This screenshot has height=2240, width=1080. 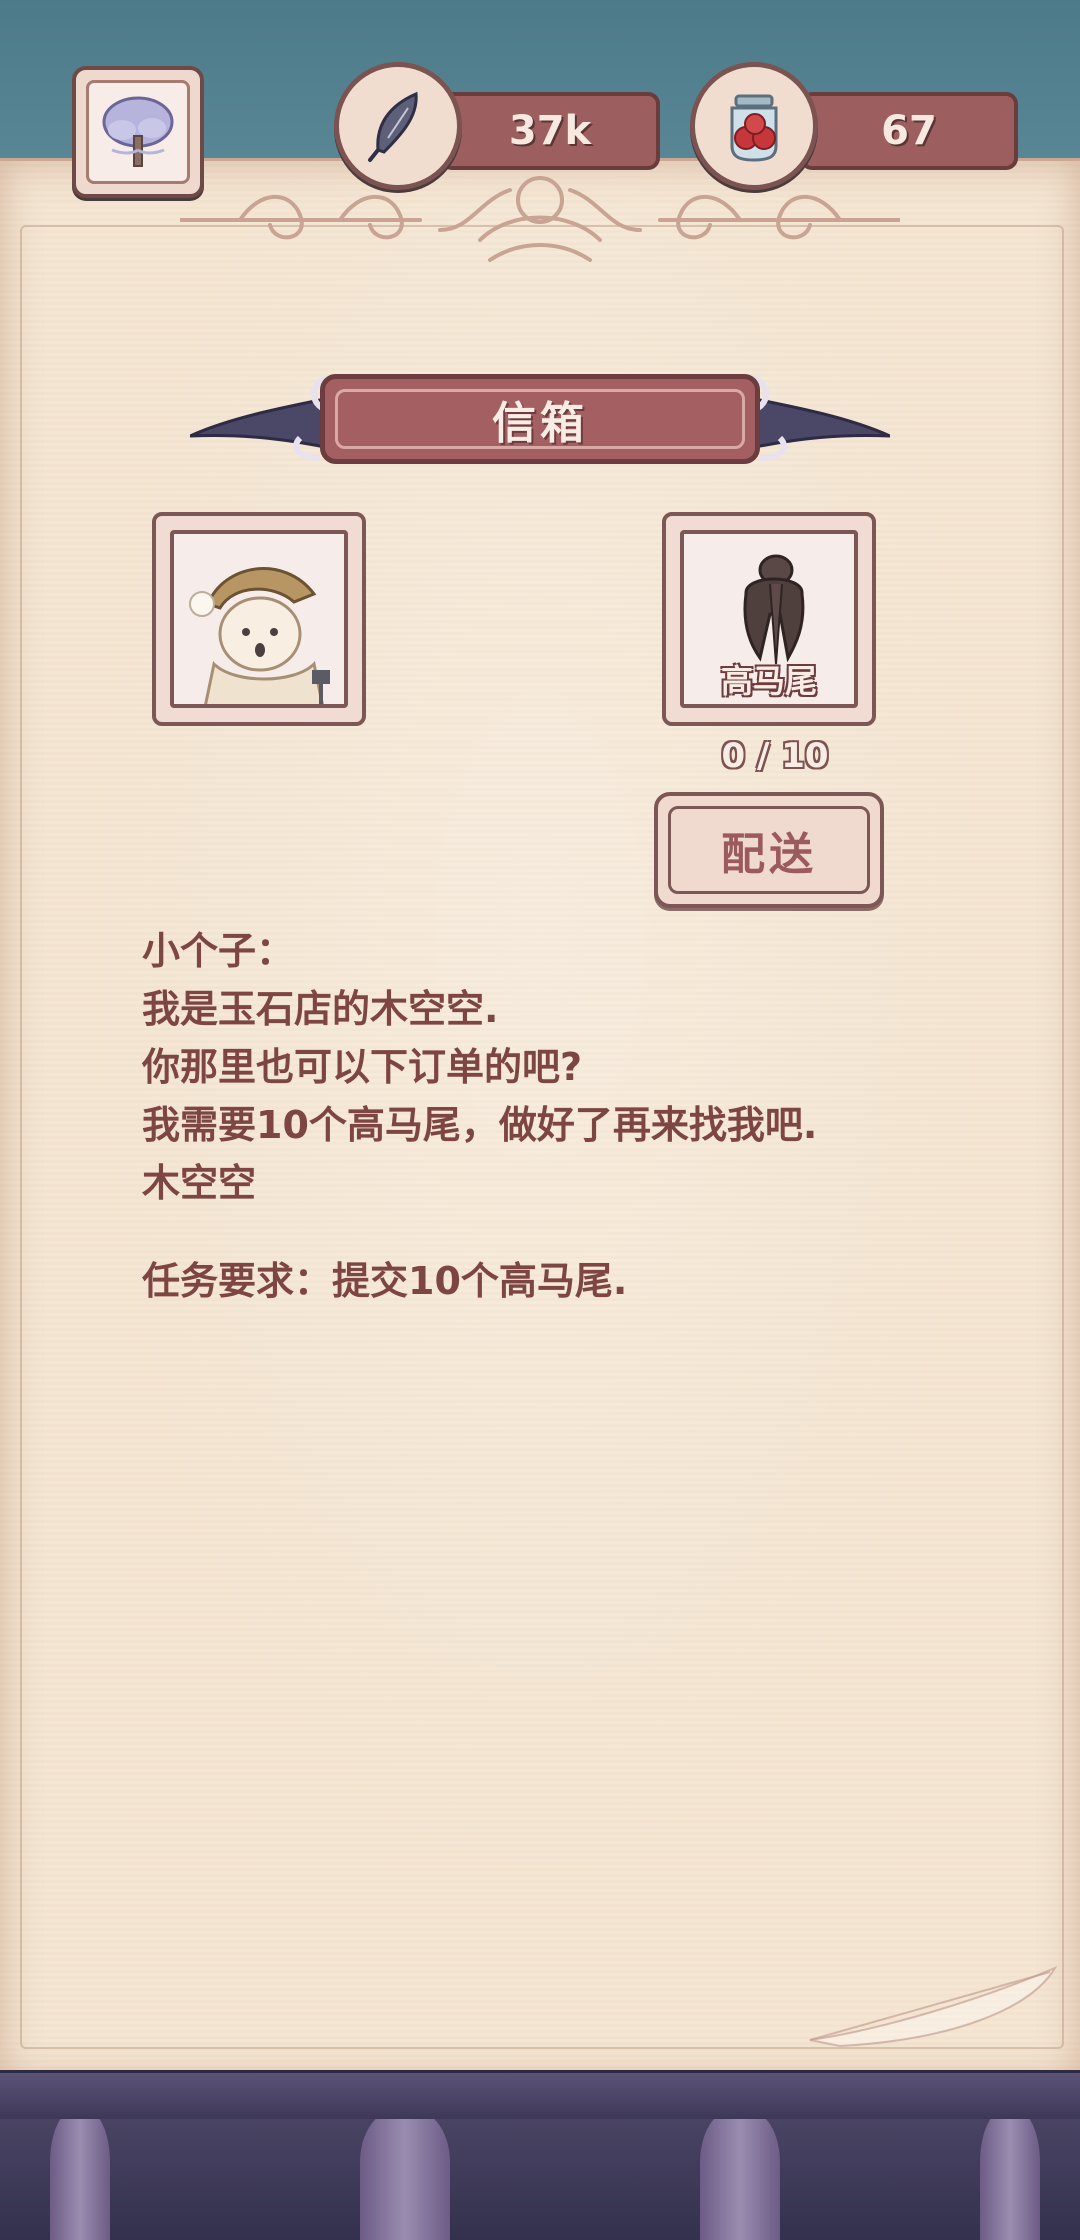 I want to click on berry-count-pill: 67, so click(x=909, y=131).